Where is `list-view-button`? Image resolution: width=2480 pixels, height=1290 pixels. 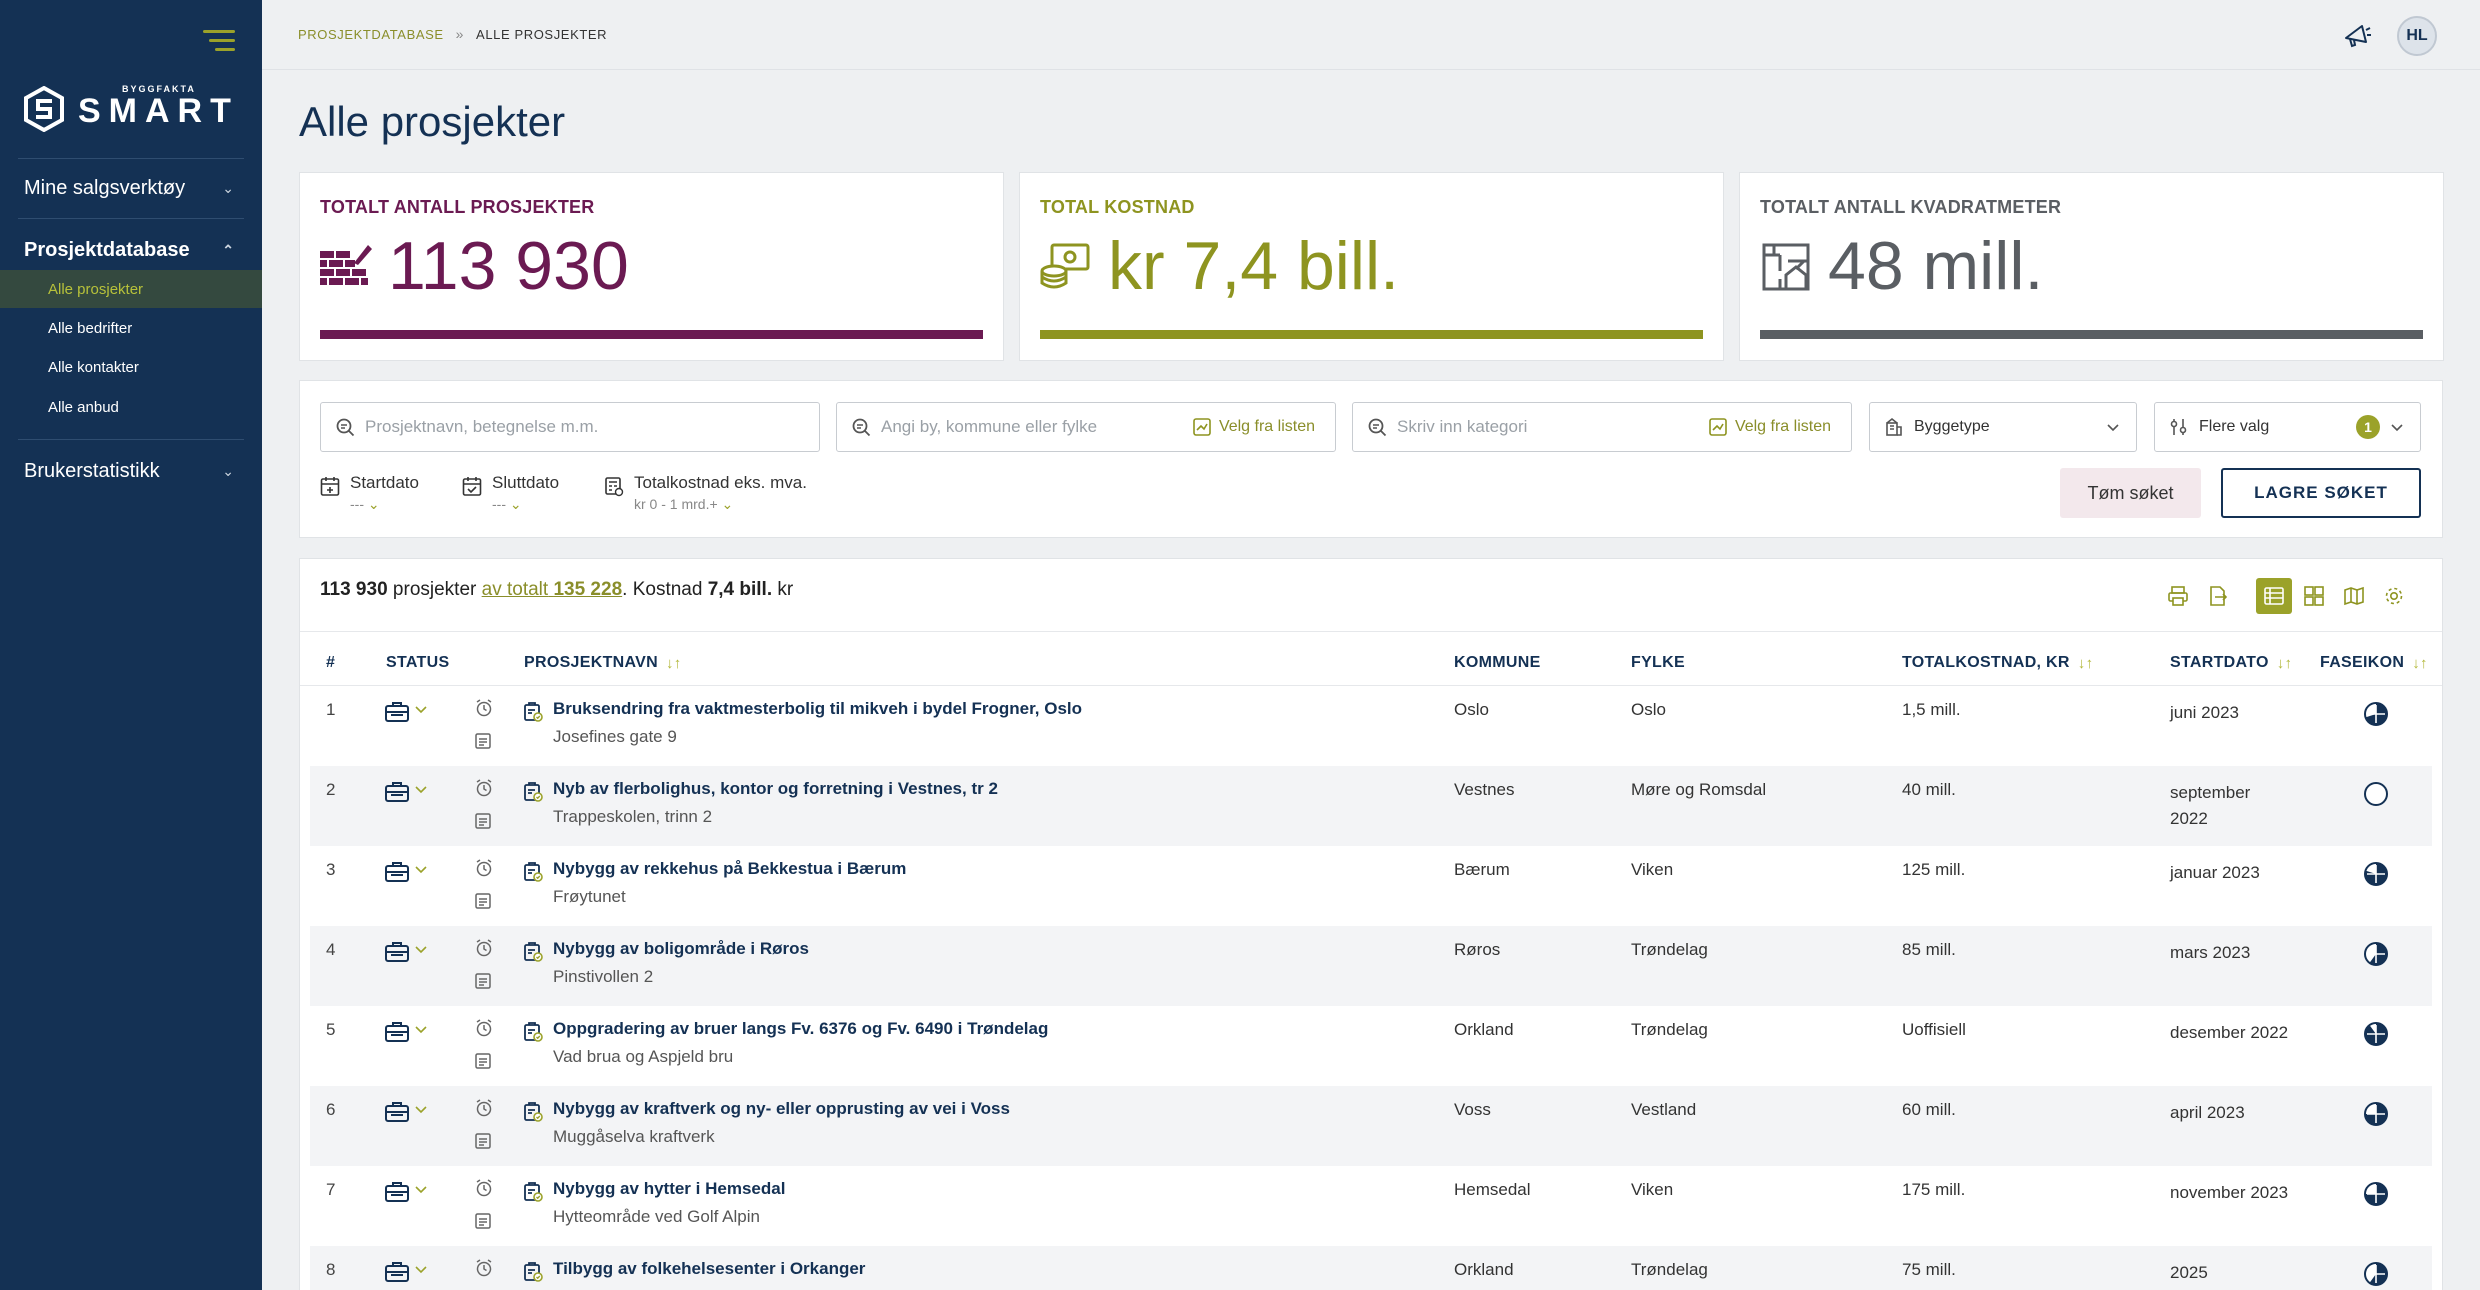
list-view-button is located at coordinates (2274, 596).